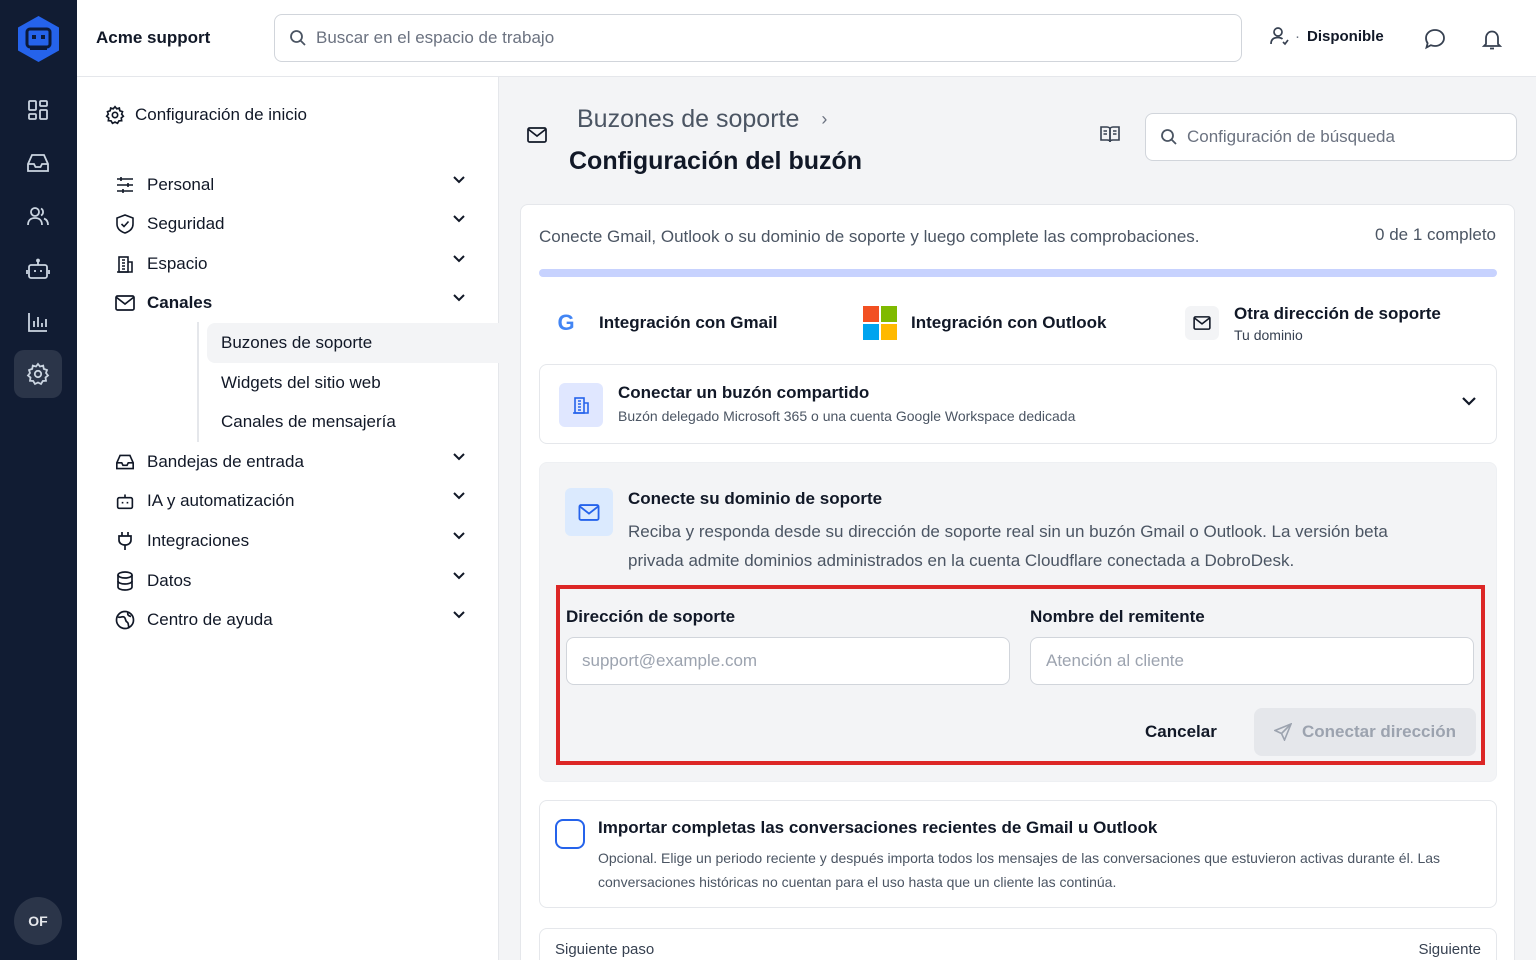 The width and height of the screenshot is (1536, 960). I want to click on sidebar-item-integrations: Integraciones, so click(290, 541).